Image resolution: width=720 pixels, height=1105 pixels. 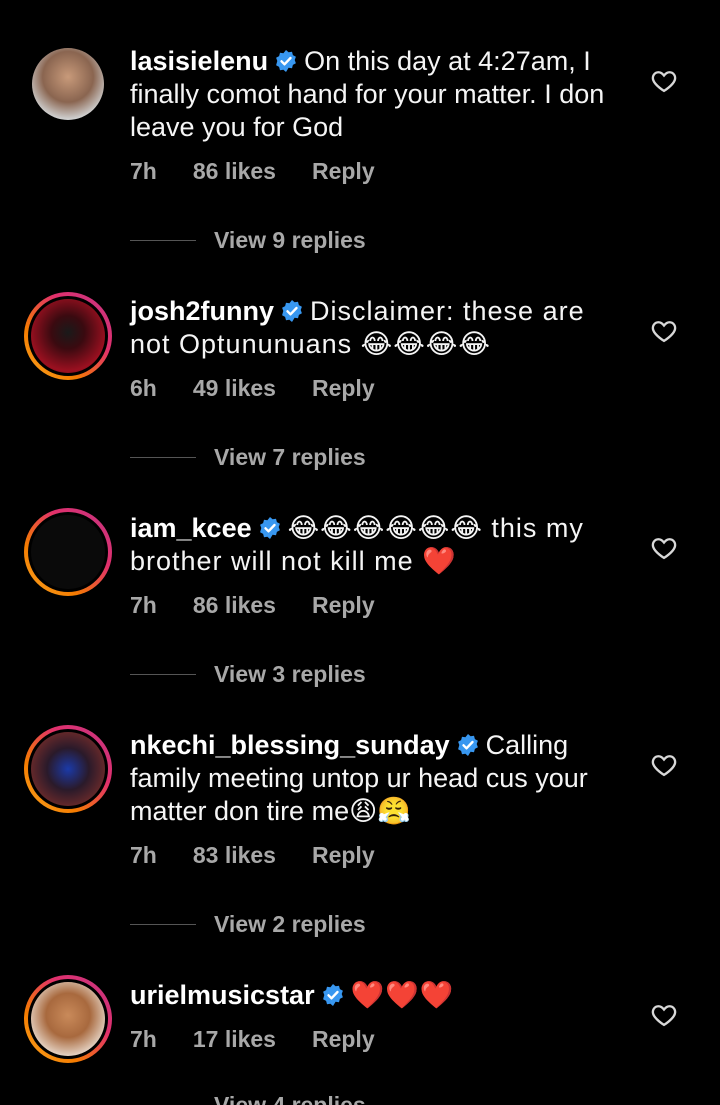 What do you see at coordinates (290, 745) in the screenshot?
I see `comment-username: nkechi_blessing_sunday` at bounding box center [290, 745].